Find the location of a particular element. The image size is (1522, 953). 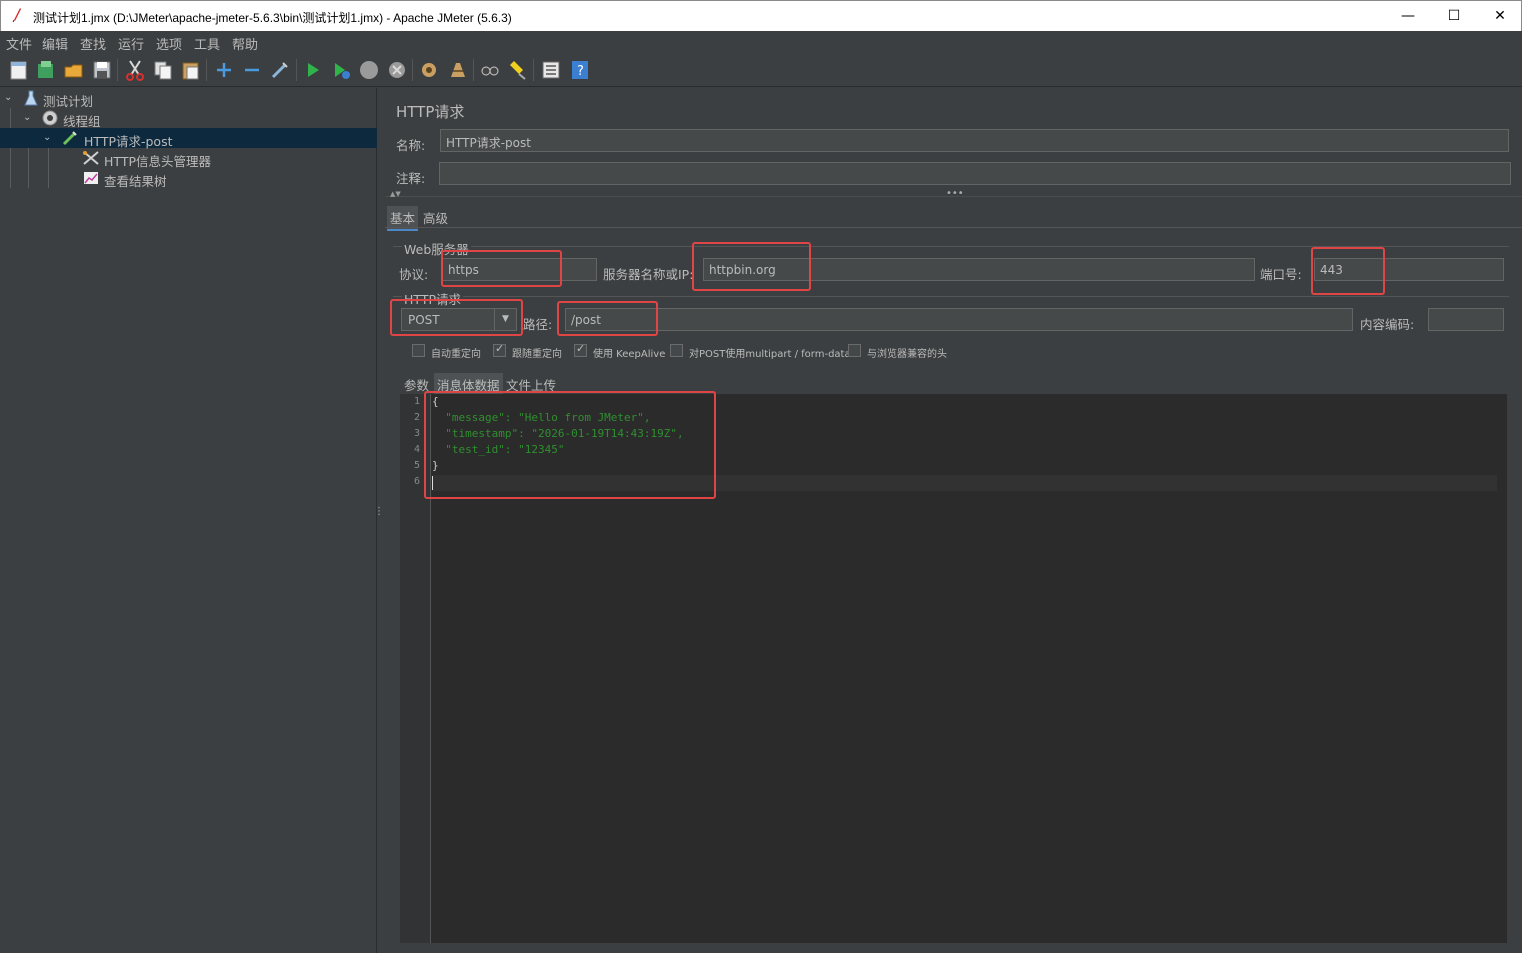

multipart-label: 对POST使用multipart / form-data is located at coordinates (770, 354).